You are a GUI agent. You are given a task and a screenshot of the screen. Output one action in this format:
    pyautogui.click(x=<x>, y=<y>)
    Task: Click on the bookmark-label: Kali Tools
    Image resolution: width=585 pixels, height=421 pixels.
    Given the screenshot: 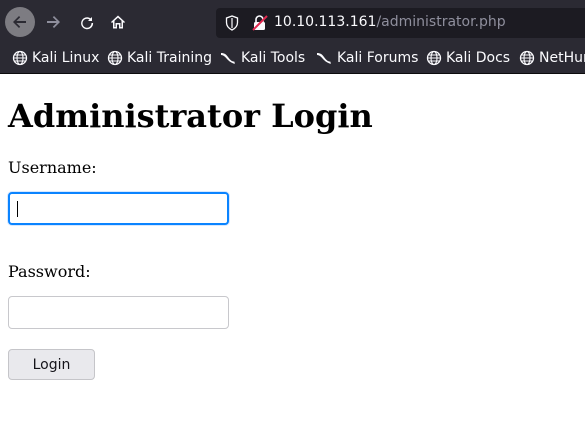 What is the action you would take?
    pyautogui.click(x=273, y=58)
    